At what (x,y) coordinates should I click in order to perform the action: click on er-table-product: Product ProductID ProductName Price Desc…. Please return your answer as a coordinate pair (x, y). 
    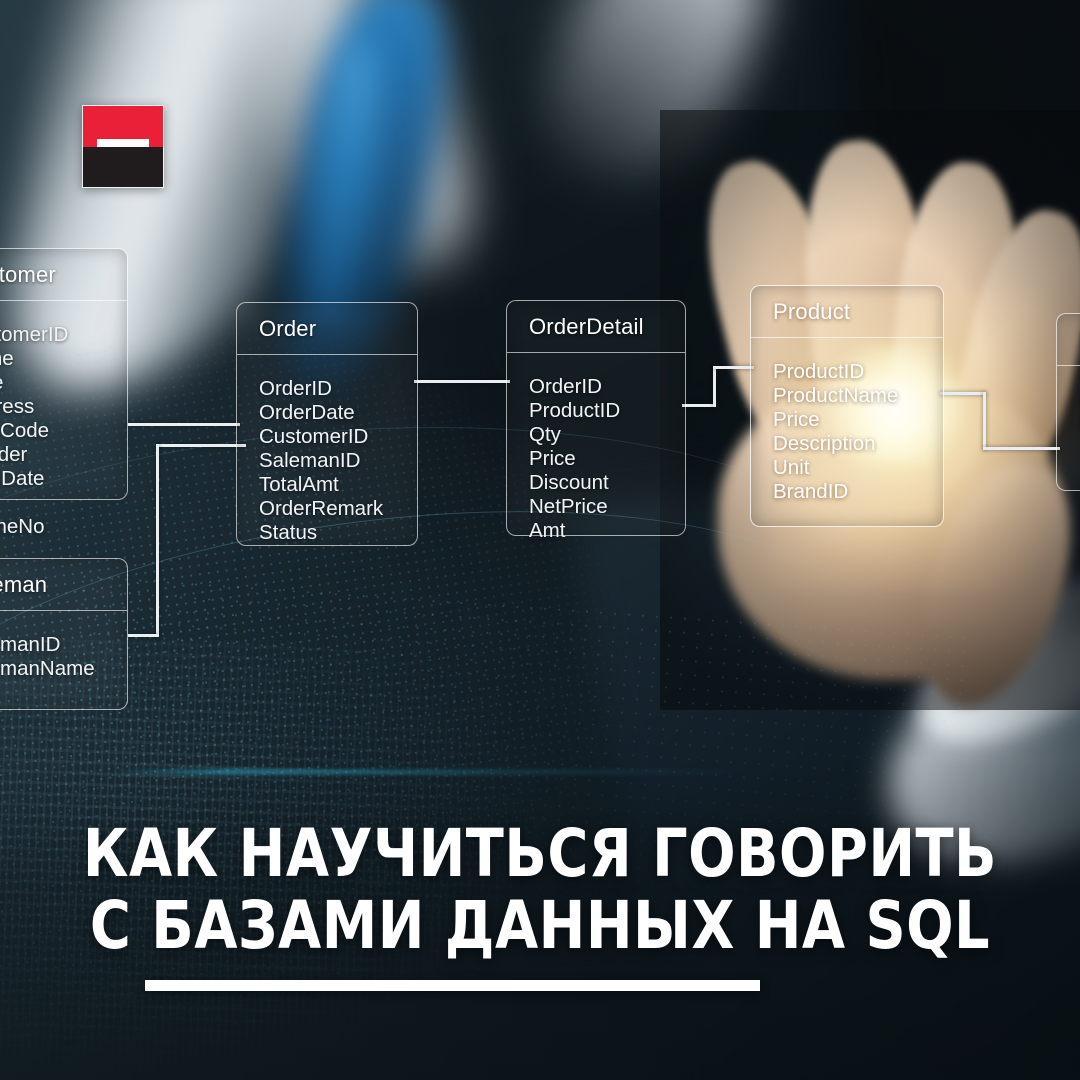
    Looking at the image, I should click on (847, 406).